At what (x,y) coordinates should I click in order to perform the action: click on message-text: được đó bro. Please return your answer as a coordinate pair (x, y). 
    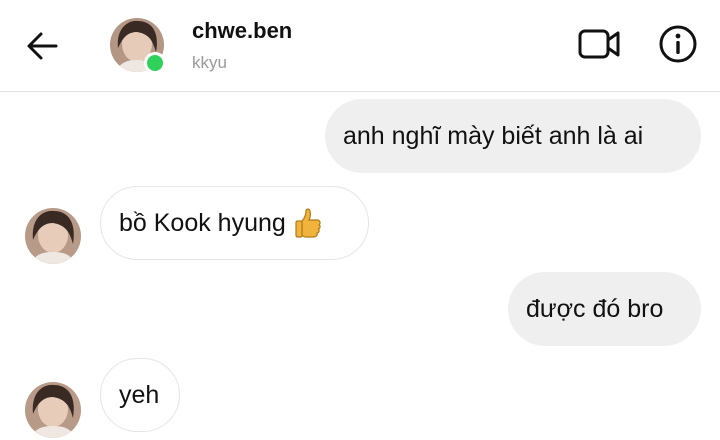
    Looking at the image, I should click on (595, 308).